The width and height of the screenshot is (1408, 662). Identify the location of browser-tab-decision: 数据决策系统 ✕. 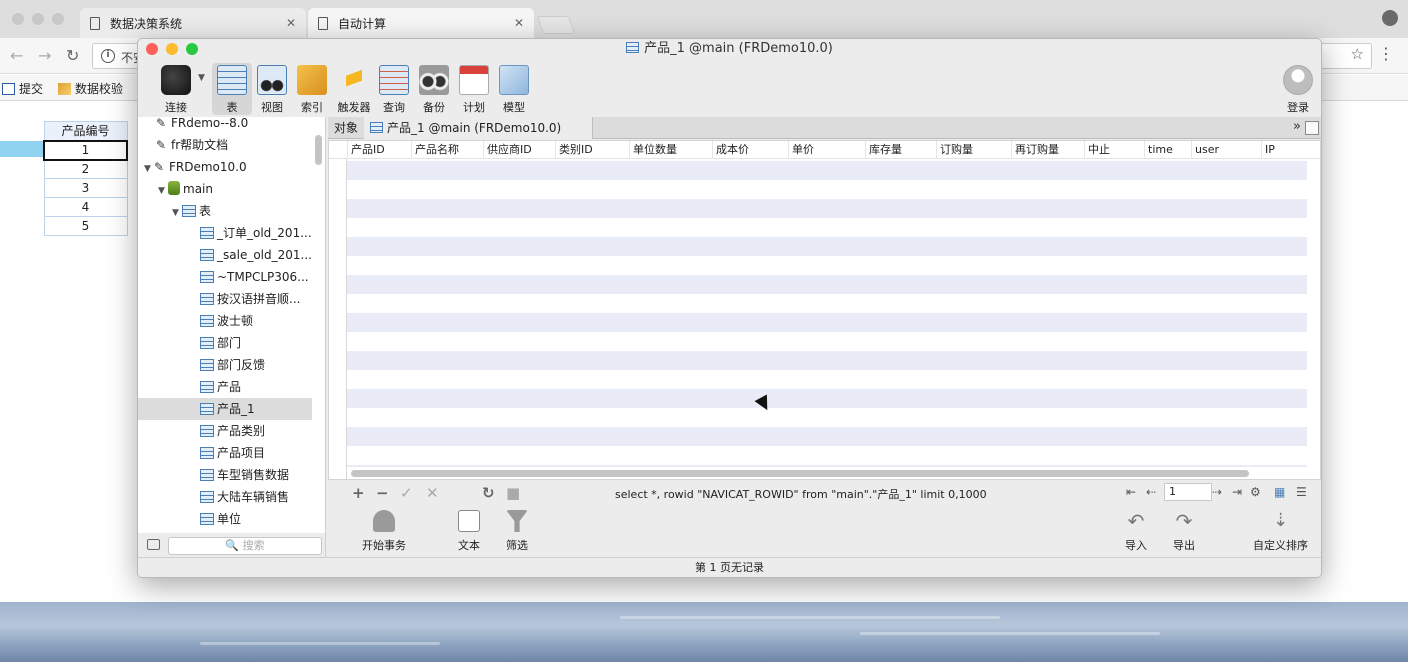
(193, 23).